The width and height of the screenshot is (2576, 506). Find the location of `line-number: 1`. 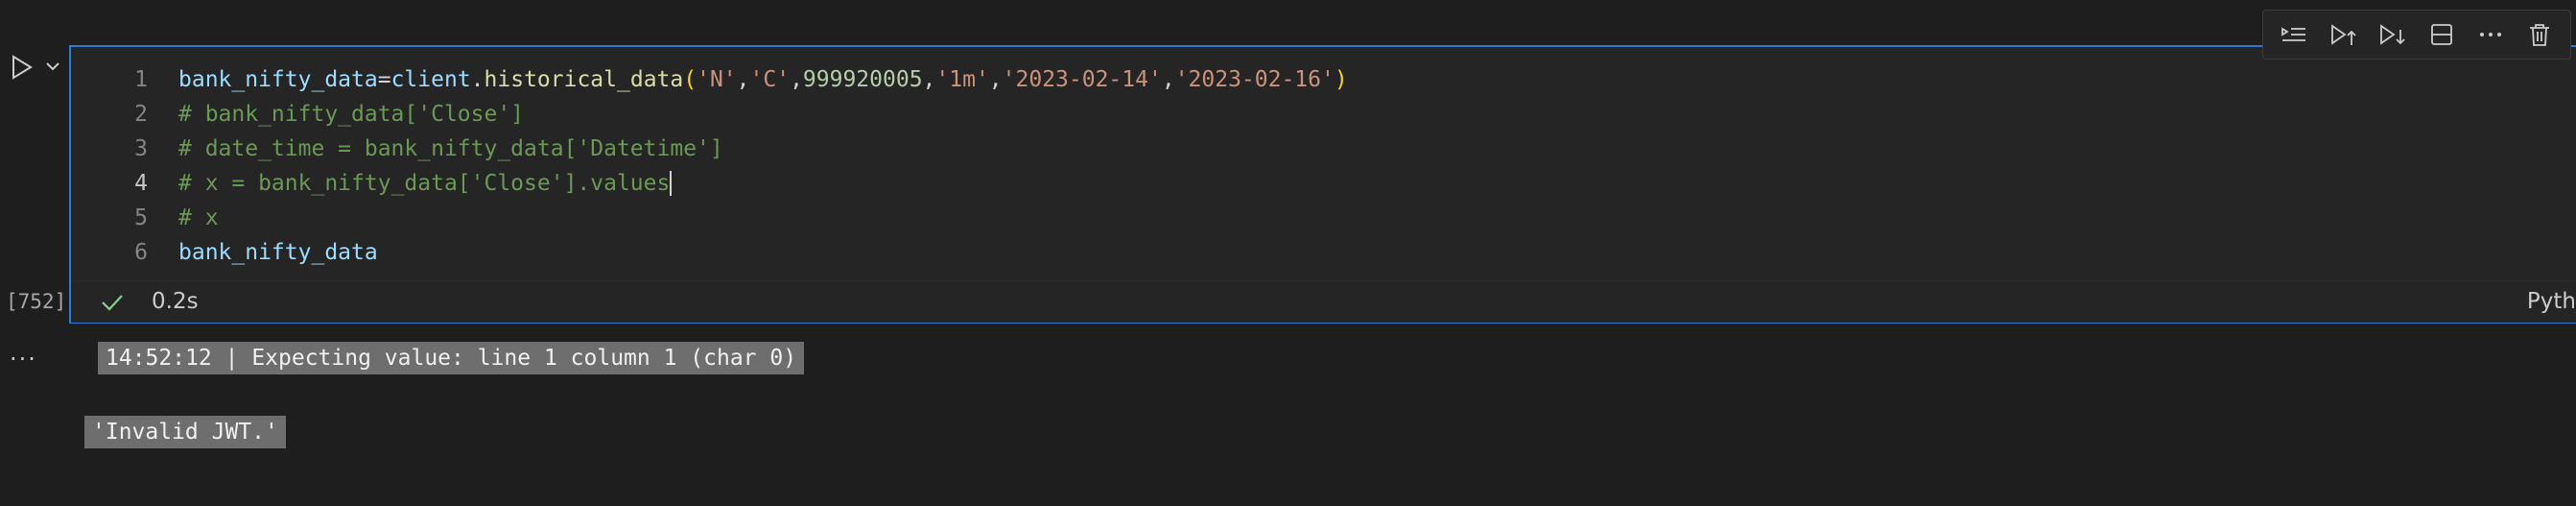

line-number: 1 is located at coordinates (141, 79).